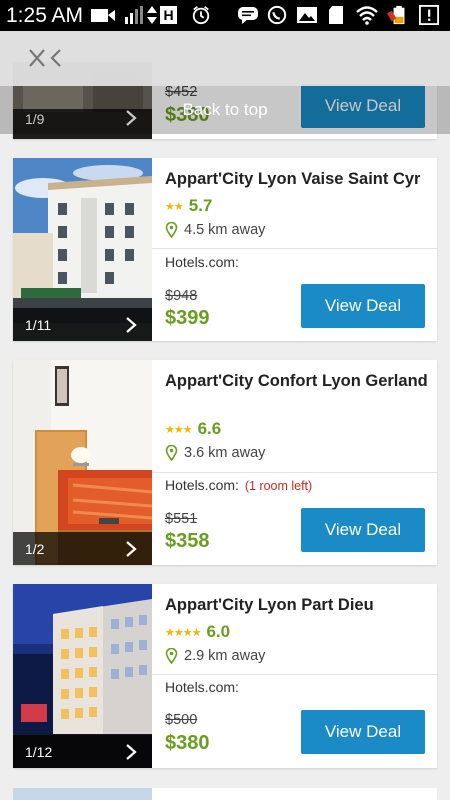 The height and width of the screenshot is (800, 450). What do you see at coordinates (134, 15) in the screenshot?
I see `signal-bars-icon` at bounding box center [134, 15].